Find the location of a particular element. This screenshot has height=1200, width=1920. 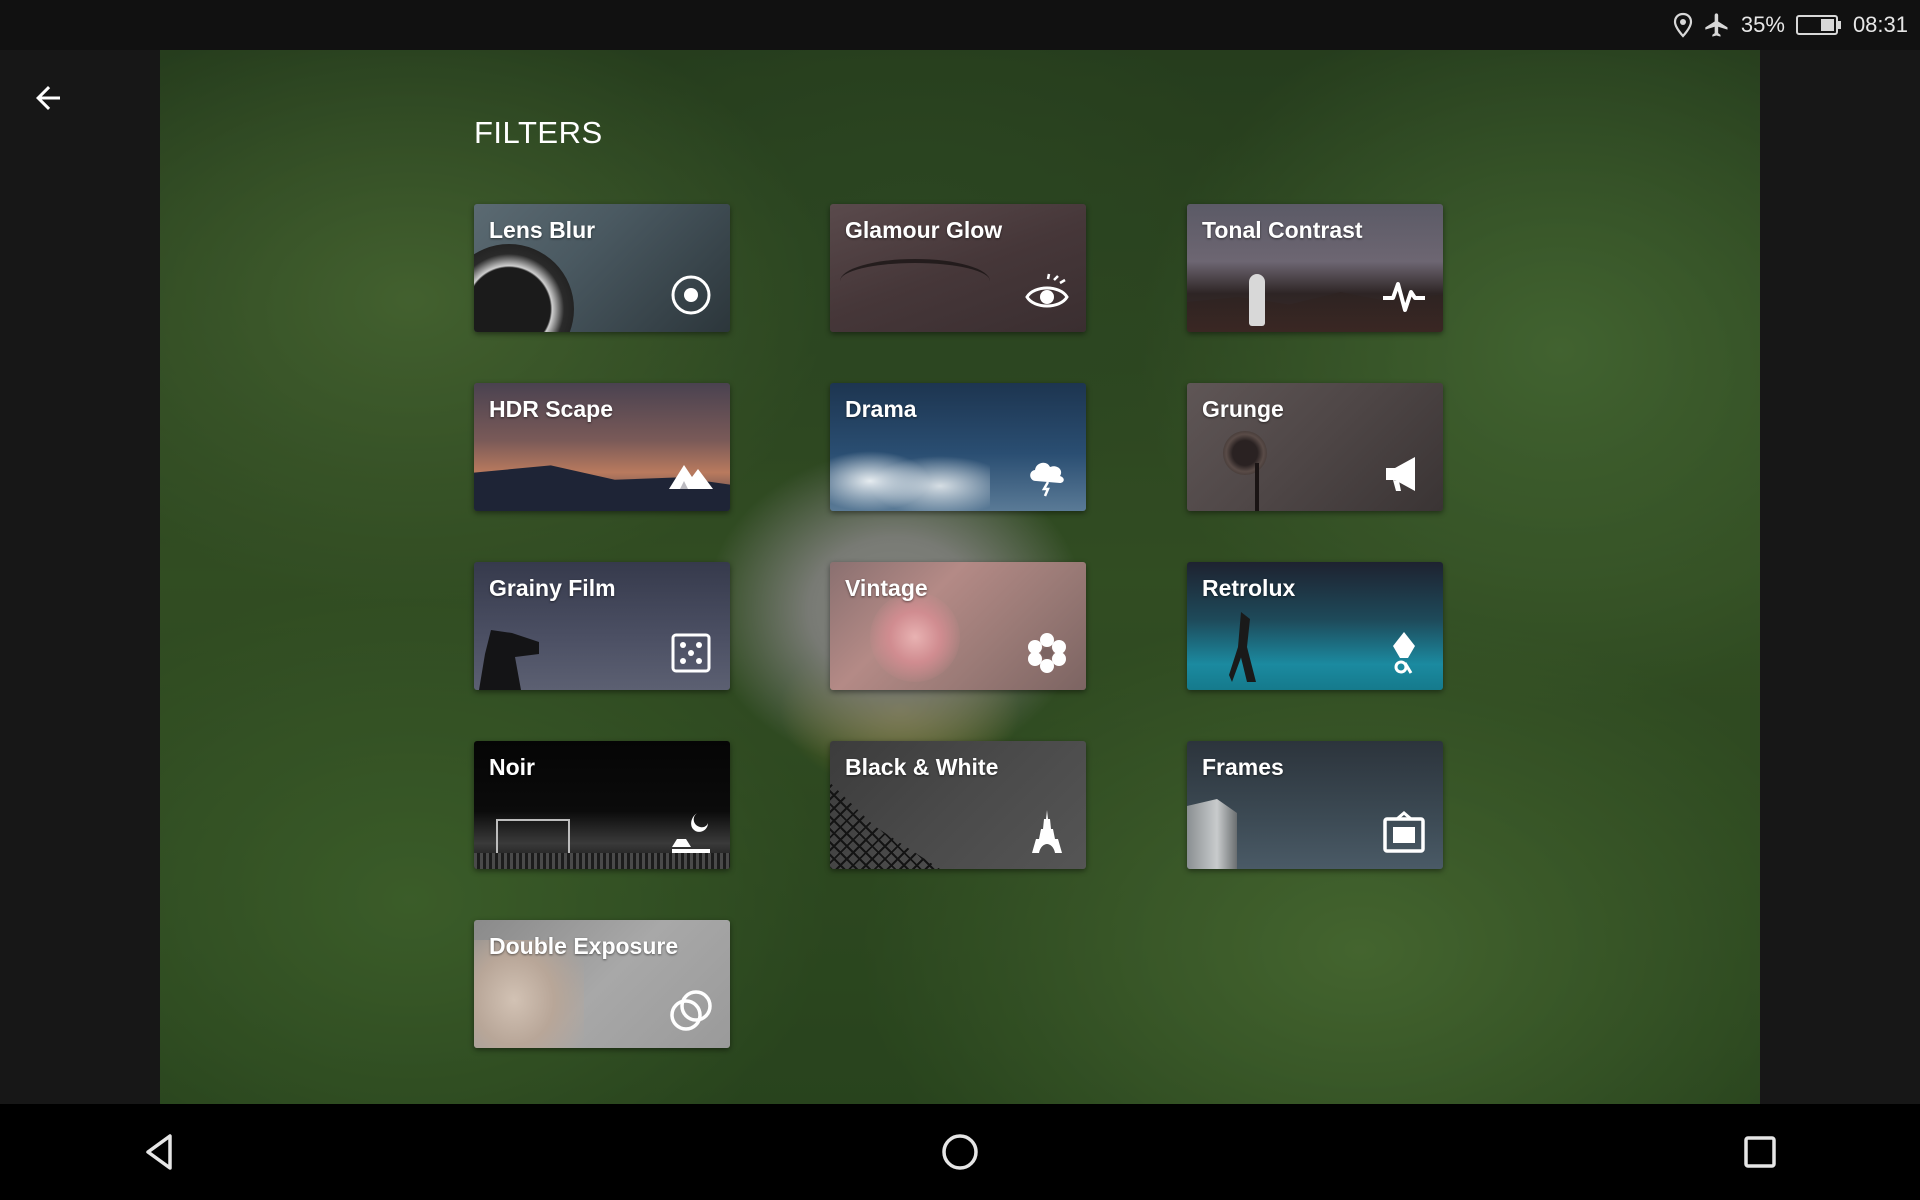

filter-label: Noir is located at coordinates (512, 767).